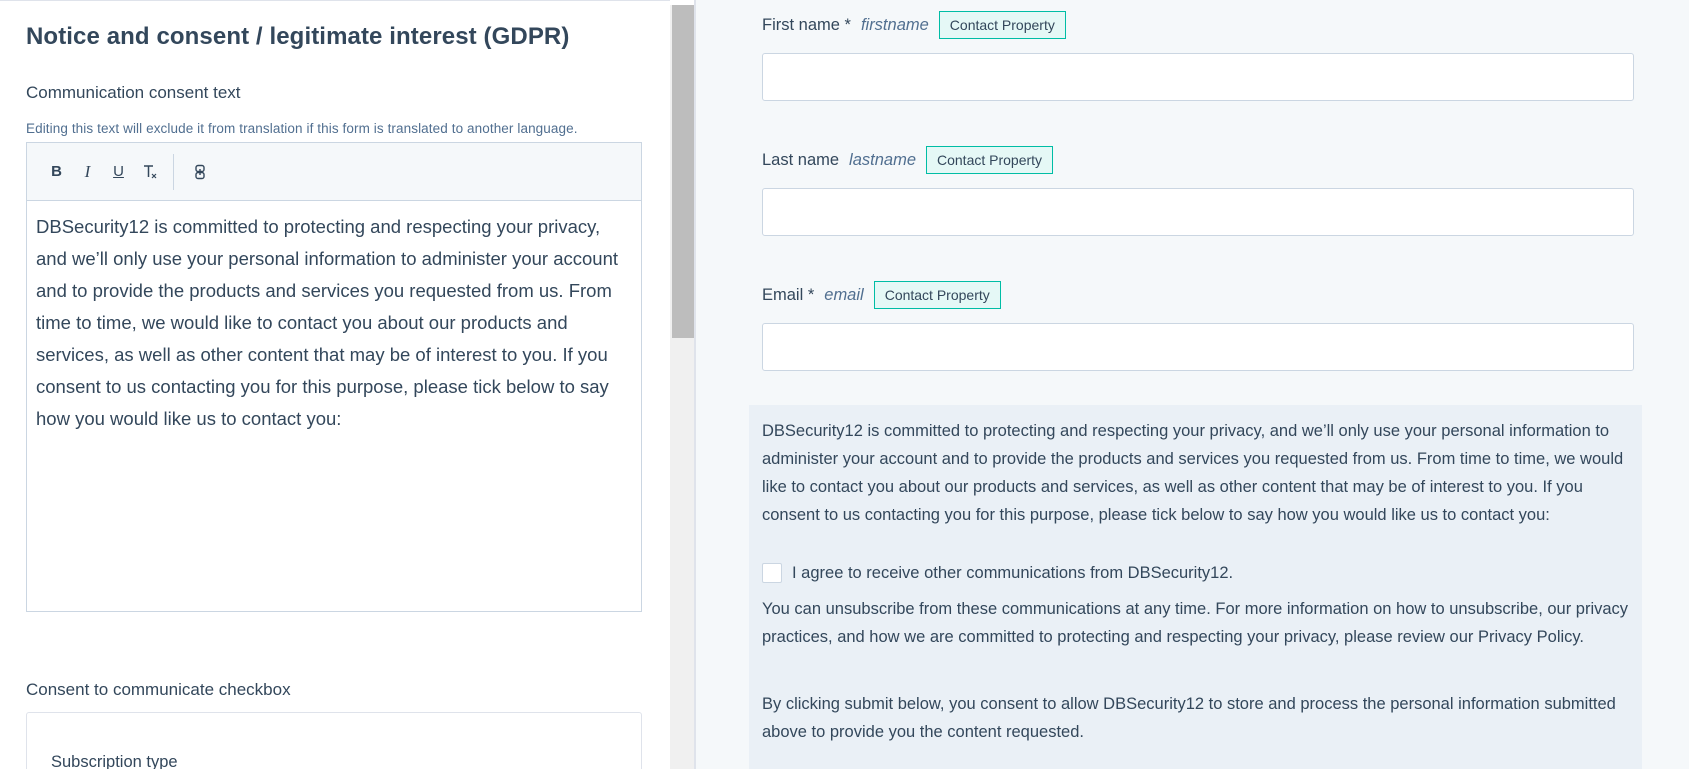 The height and width of the screenshot is (769, 1689). What do you see at coordinates (882, 159) in the screenshot?
I see `field-internal-name: lastname` at bounding box center [882, 159].